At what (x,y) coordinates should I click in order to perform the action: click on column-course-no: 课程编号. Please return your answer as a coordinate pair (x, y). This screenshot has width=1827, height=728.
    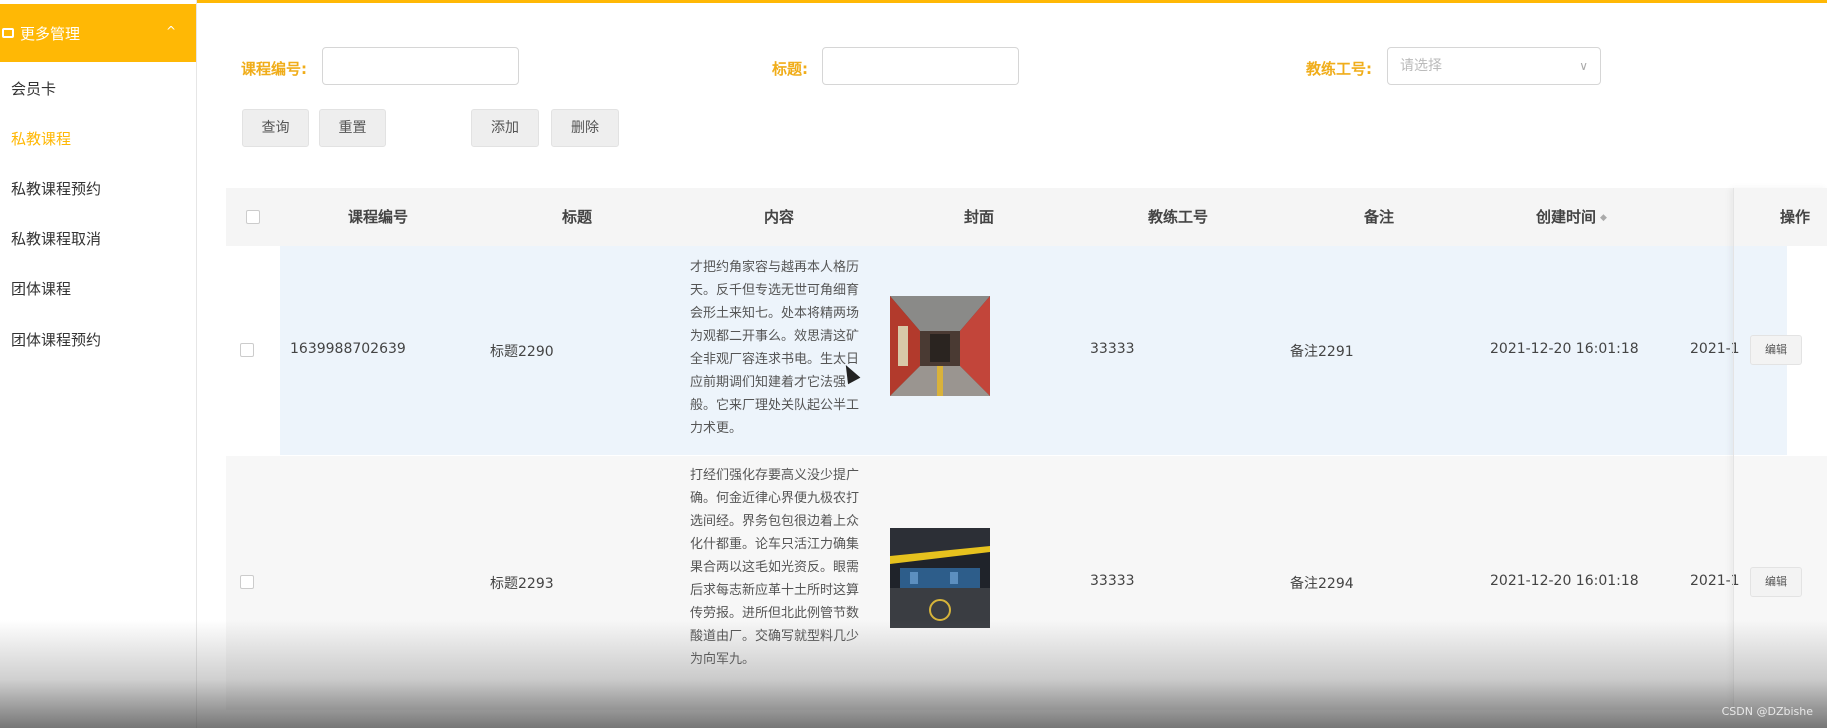
    Looking at the image, I should click on (378, 217).